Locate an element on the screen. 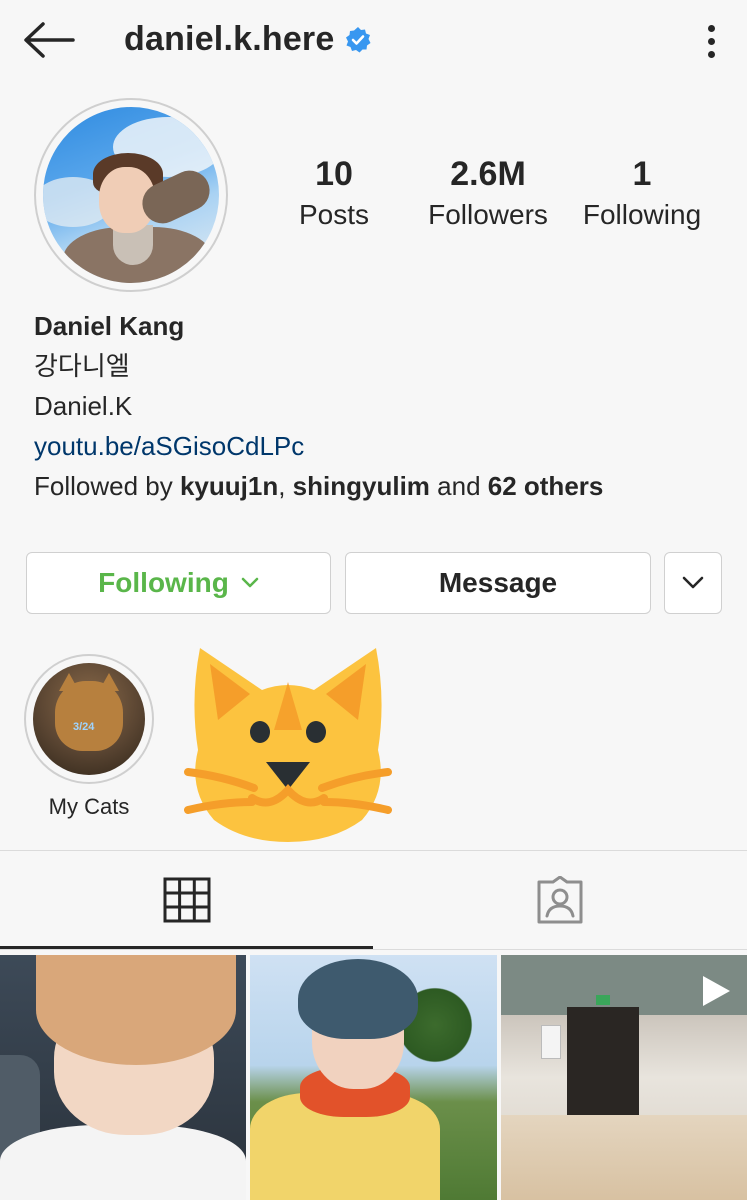 The image size is (747, 1200). stat-posts: 10 Posts is located at coordinates (334, 192).